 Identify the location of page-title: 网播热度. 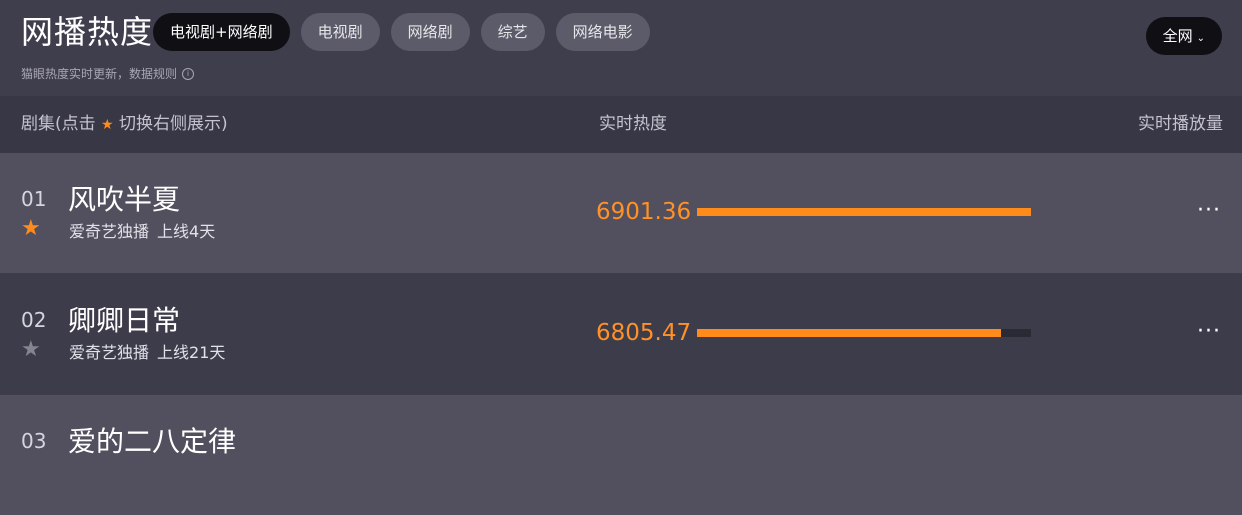
(87, 32).